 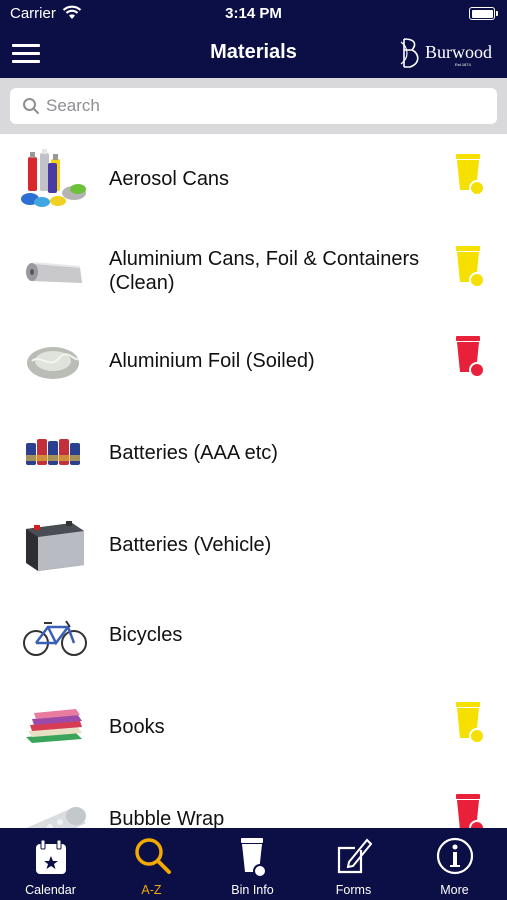 I want to click on edit-form-icon, so click(x=355, y=856).